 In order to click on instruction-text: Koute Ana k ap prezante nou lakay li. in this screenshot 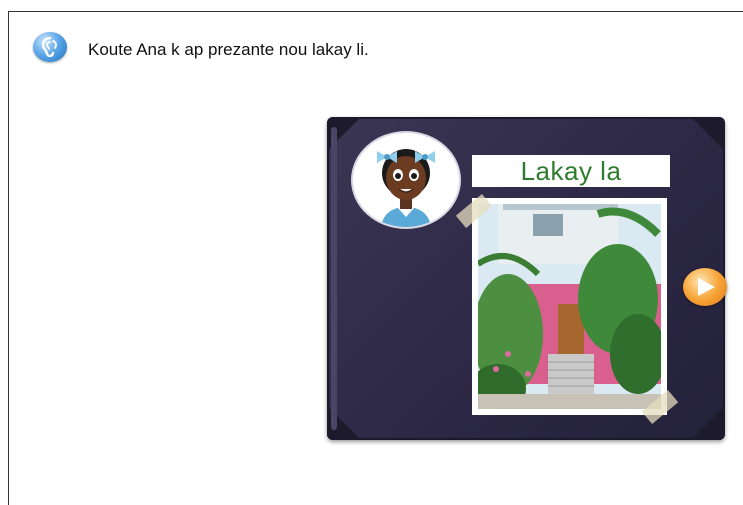, I will do `click(228, 49)`.